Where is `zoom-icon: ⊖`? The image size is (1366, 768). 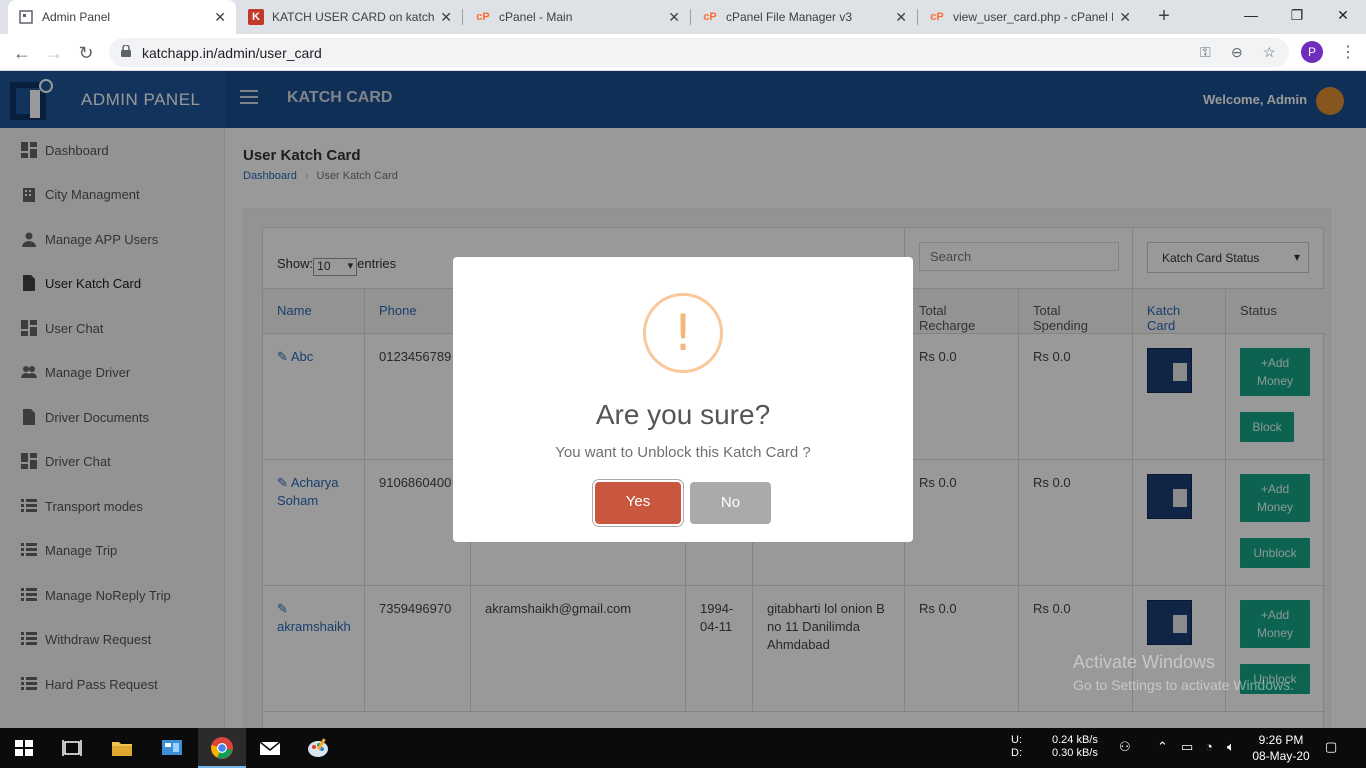 zoom-icon: ⊖ is located at coordinates (1237, 52).